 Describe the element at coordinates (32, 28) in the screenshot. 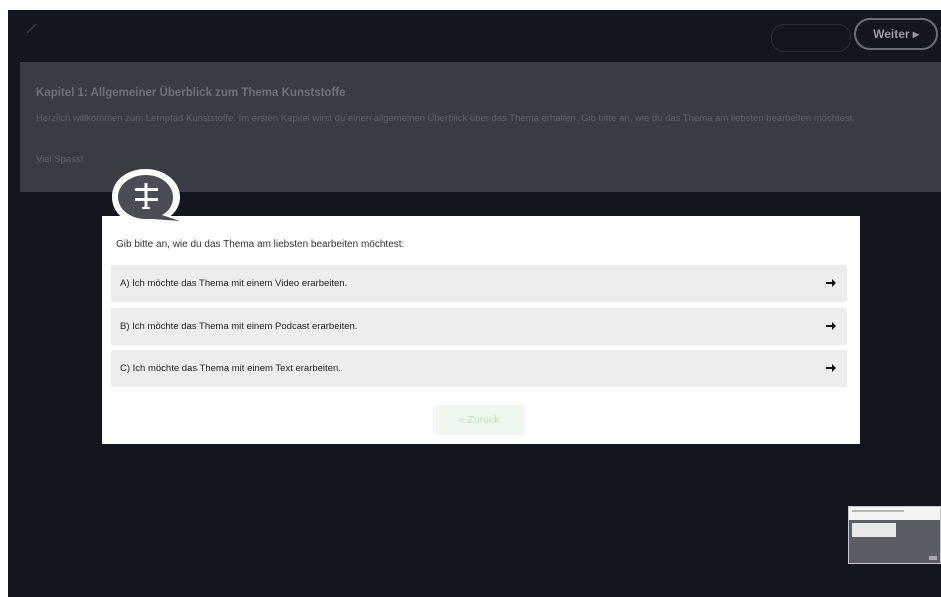

I see `pencil-icon` at that location.